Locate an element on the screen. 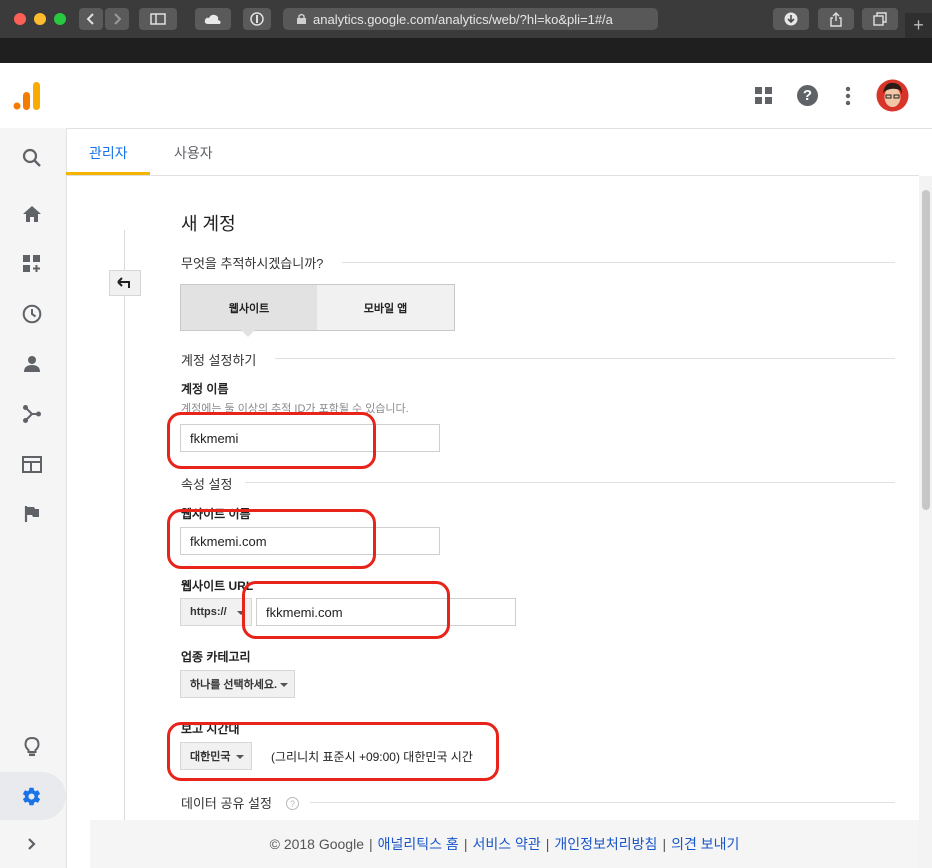  tab-overview-button is located at coordinates (880, 19).